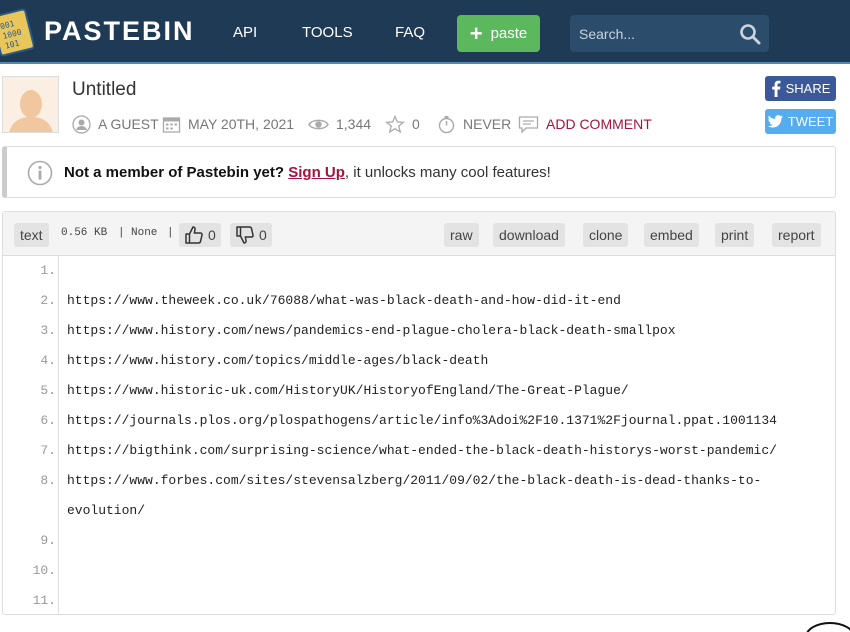  I want to click on line-number: 10., so click(44, 570).